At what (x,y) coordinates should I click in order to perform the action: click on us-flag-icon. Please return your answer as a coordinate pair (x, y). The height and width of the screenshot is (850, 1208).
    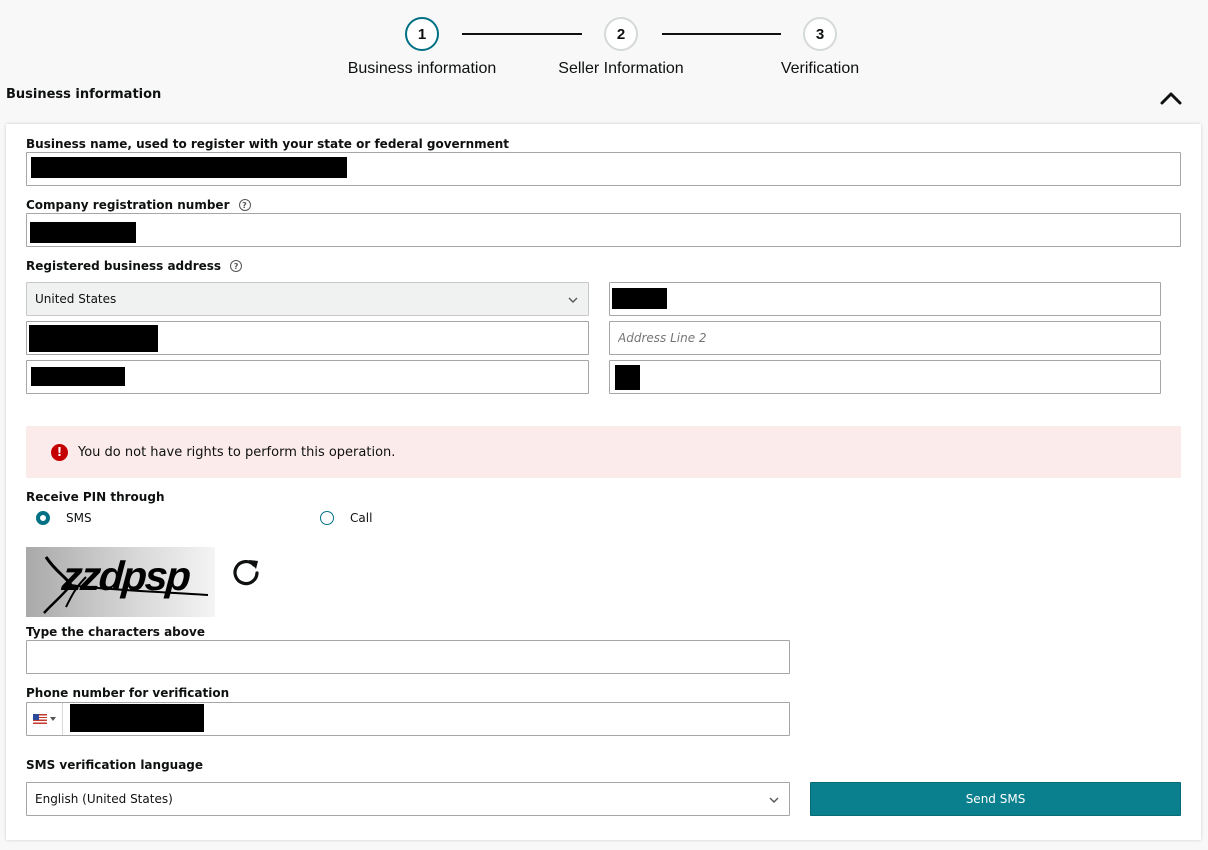
    Looking at the image, I should click on (40, 719).